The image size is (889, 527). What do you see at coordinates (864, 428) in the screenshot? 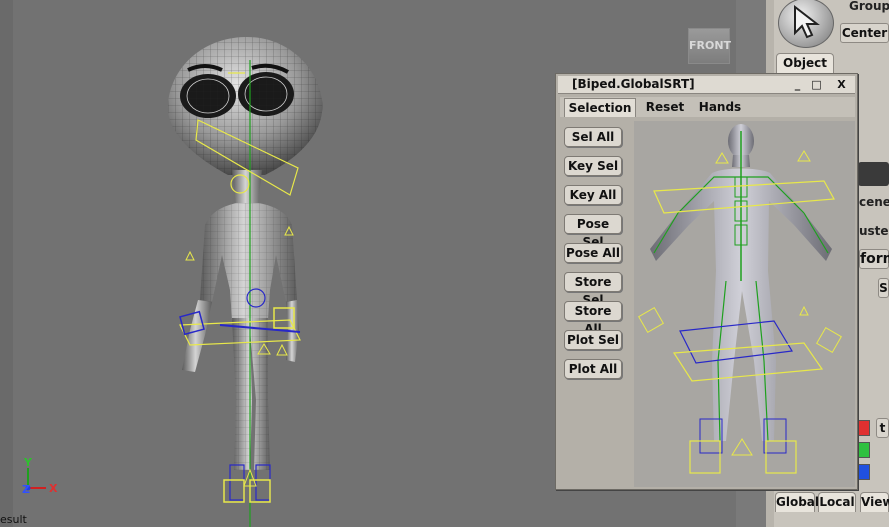
I see `swatch-red` at bounding box center [864, 428].